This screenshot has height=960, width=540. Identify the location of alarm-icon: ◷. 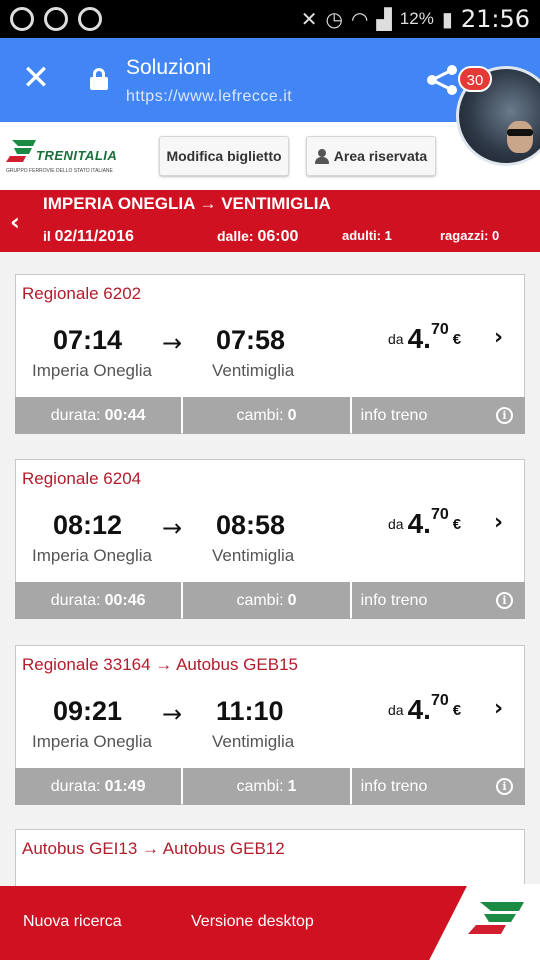
(334, 19).